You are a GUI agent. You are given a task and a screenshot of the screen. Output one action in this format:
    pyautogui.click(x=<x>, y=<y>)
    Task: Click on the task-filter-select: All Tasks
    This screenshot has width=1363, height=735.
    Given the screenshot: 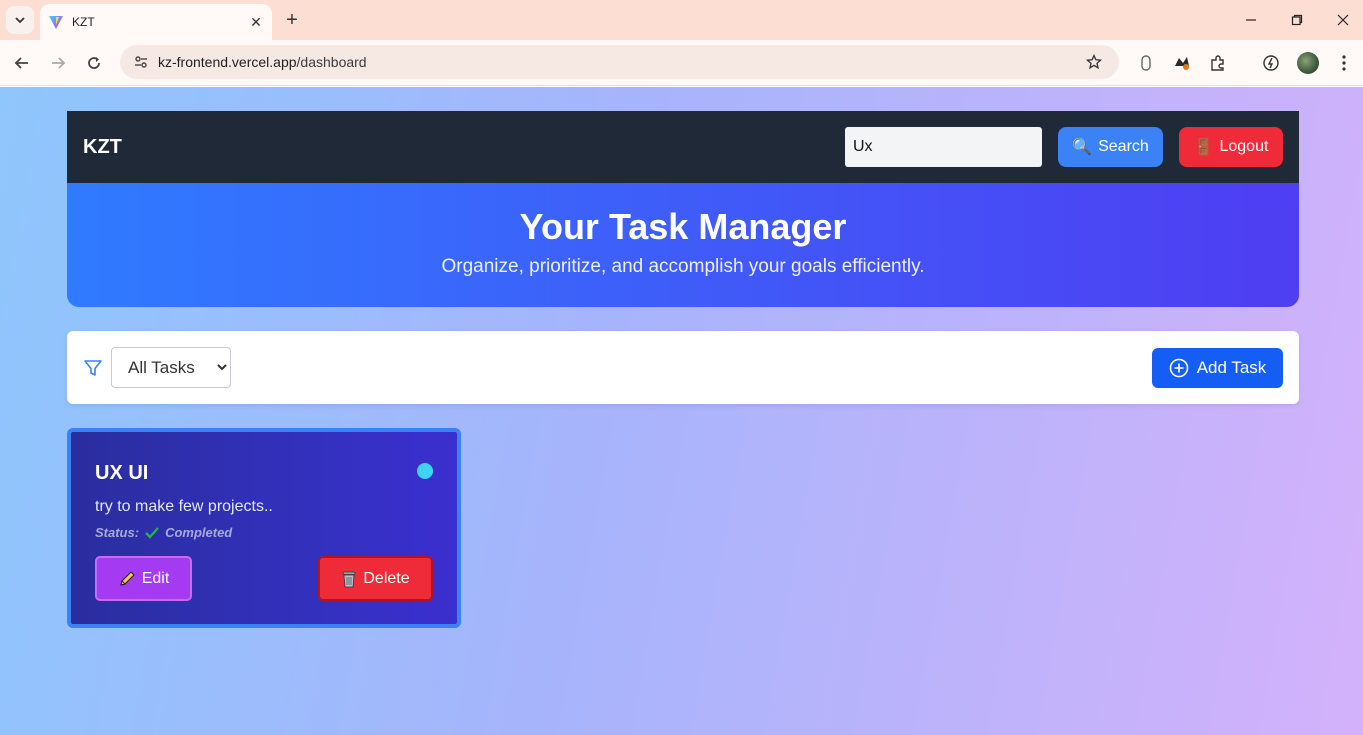 What is the action you would take?
    pyautogui.click(x=171, y=367)
    